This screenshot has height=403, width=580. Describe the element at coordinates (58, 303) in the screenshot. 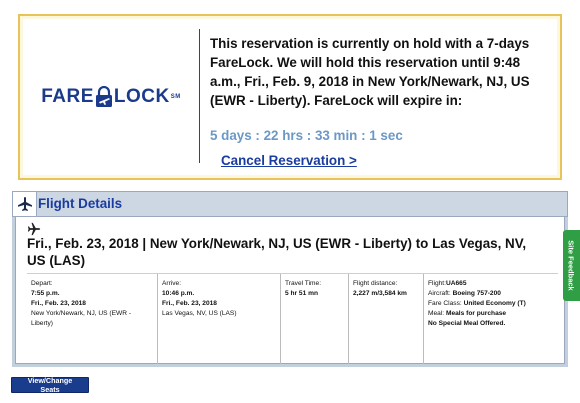

I see `depart-date: Fri., Feb. 23, 2018` at that location.